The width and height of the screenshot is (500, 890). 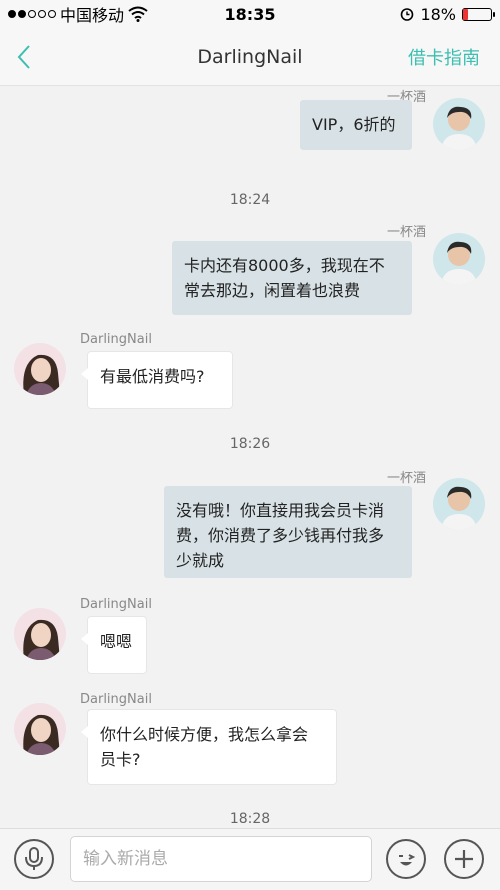 I want to click on message-text: 有最低消费吗?, so click(x=152, y=376).